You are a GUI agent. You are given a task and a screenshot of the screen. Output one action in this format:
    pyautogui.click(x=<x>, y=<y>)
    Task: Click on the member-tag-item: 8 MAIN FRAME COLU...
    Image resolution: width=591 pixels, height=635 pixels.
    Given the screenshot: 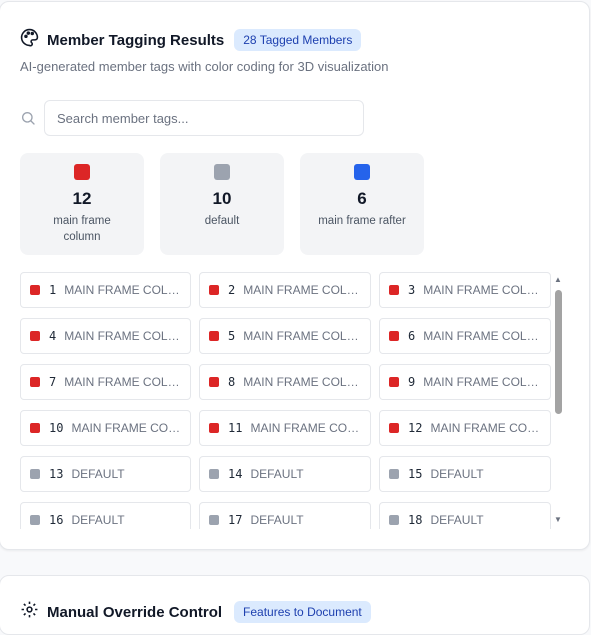 What is the action you would take?
    pyautogui.click(x=285, y=382)
    